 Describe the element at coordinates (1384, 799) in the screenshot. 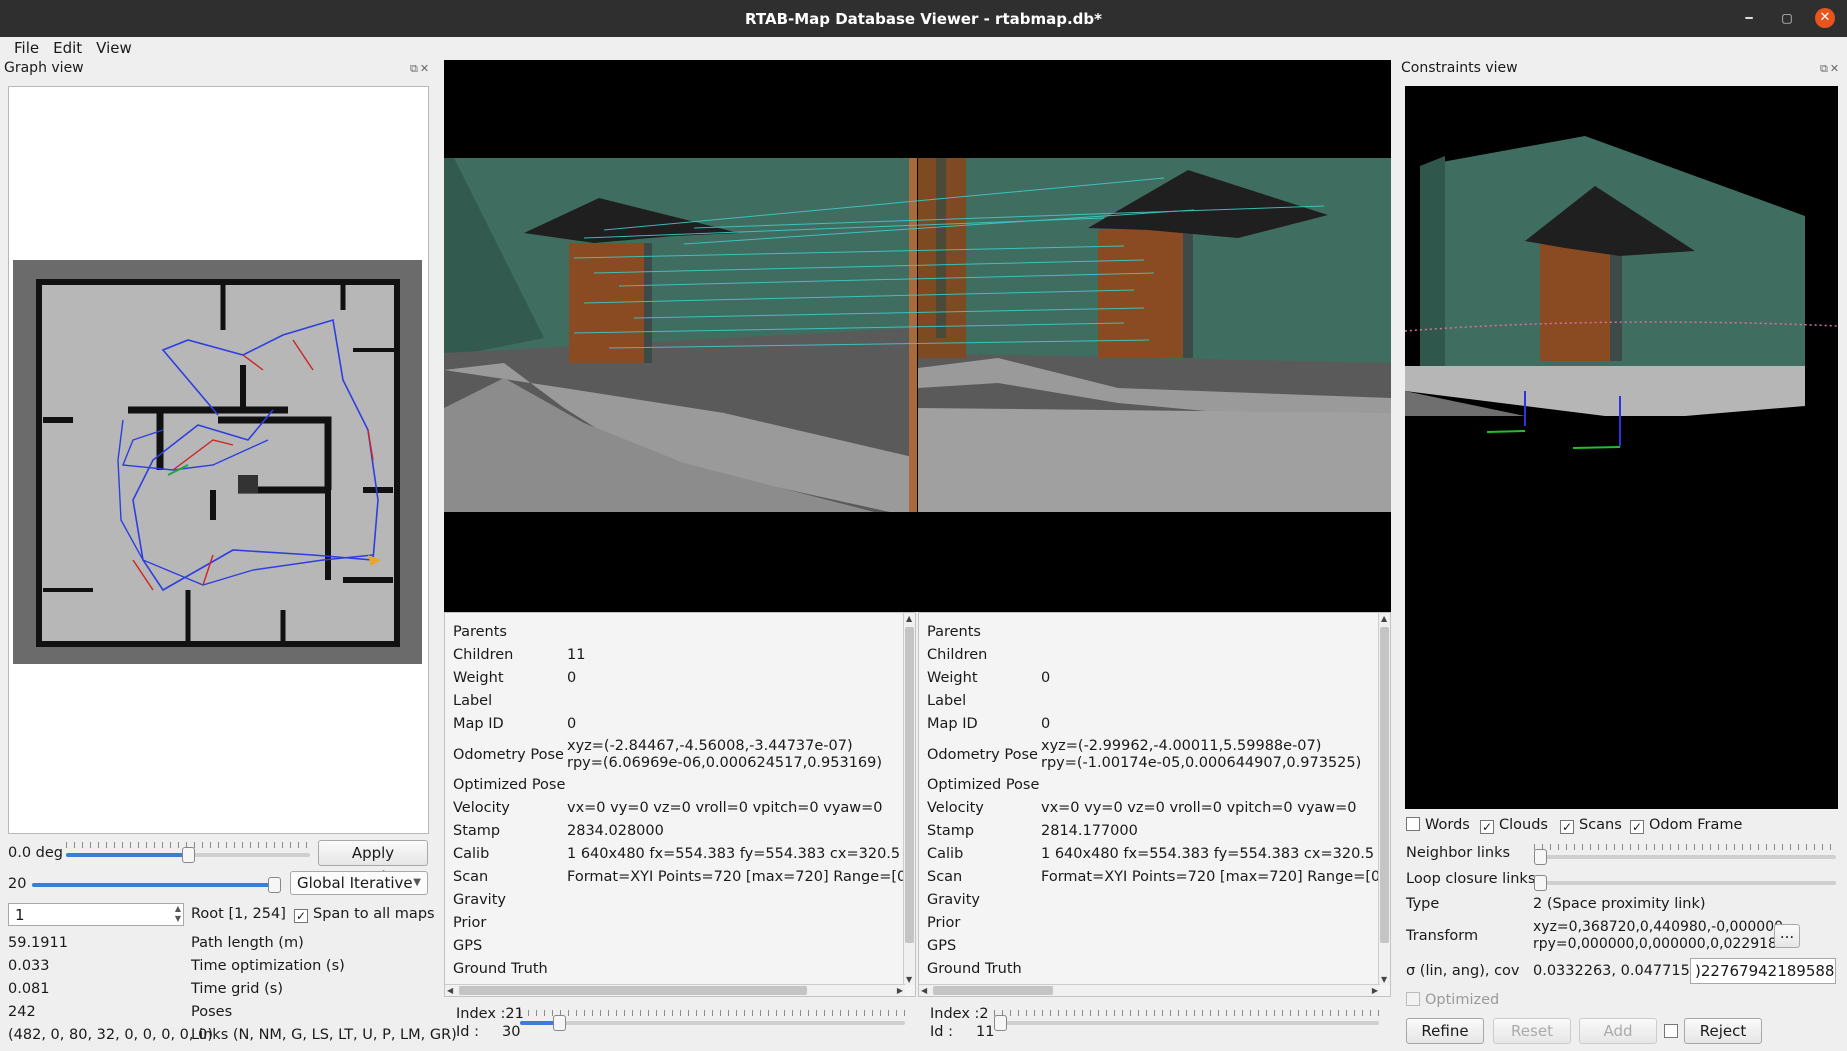

I see `right-info-vscrollbar: ▲ ▼` at that location.